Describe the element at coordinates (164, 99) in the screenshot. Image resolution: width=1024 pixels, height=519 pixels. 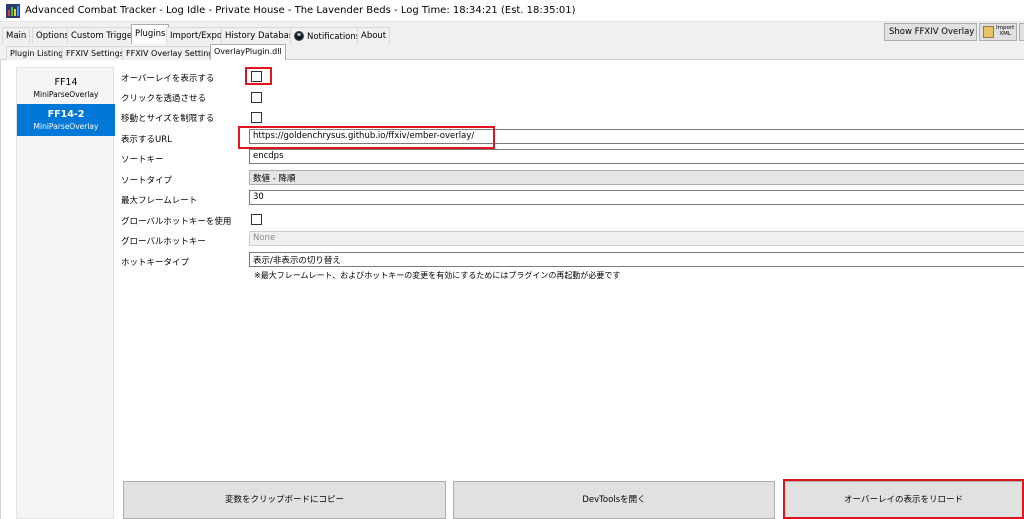
I see `click-through-label: クリックを透過させる` at that location.